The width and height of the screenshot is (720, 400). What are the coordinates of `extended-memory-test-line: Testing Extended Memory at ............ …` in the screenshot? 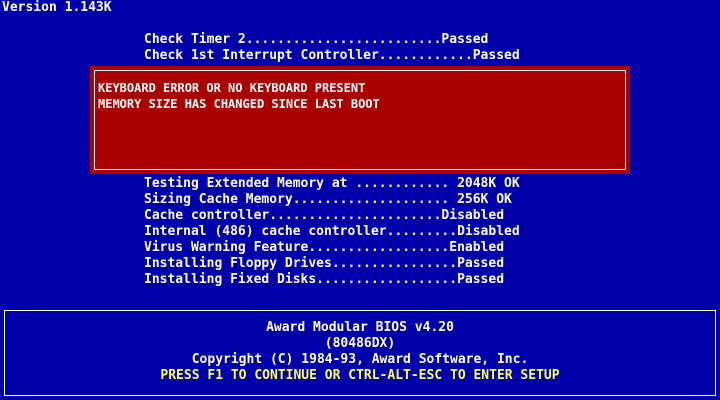 It's located at (332, 183).